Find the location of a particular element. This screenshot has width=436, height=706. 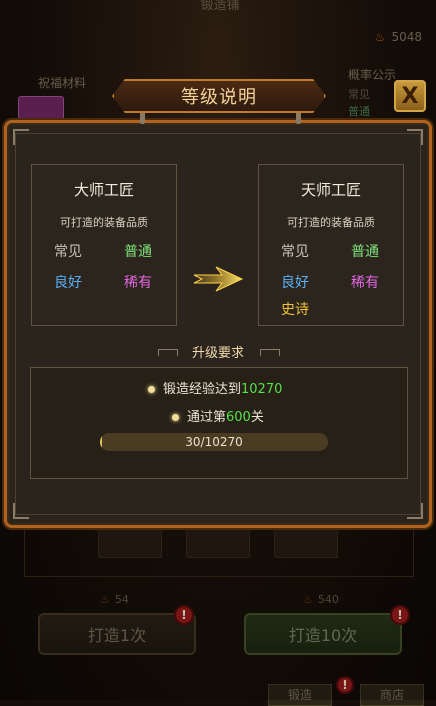

requirement-exp-text: 锻造经验达到 is located at coordinates (202, 389).